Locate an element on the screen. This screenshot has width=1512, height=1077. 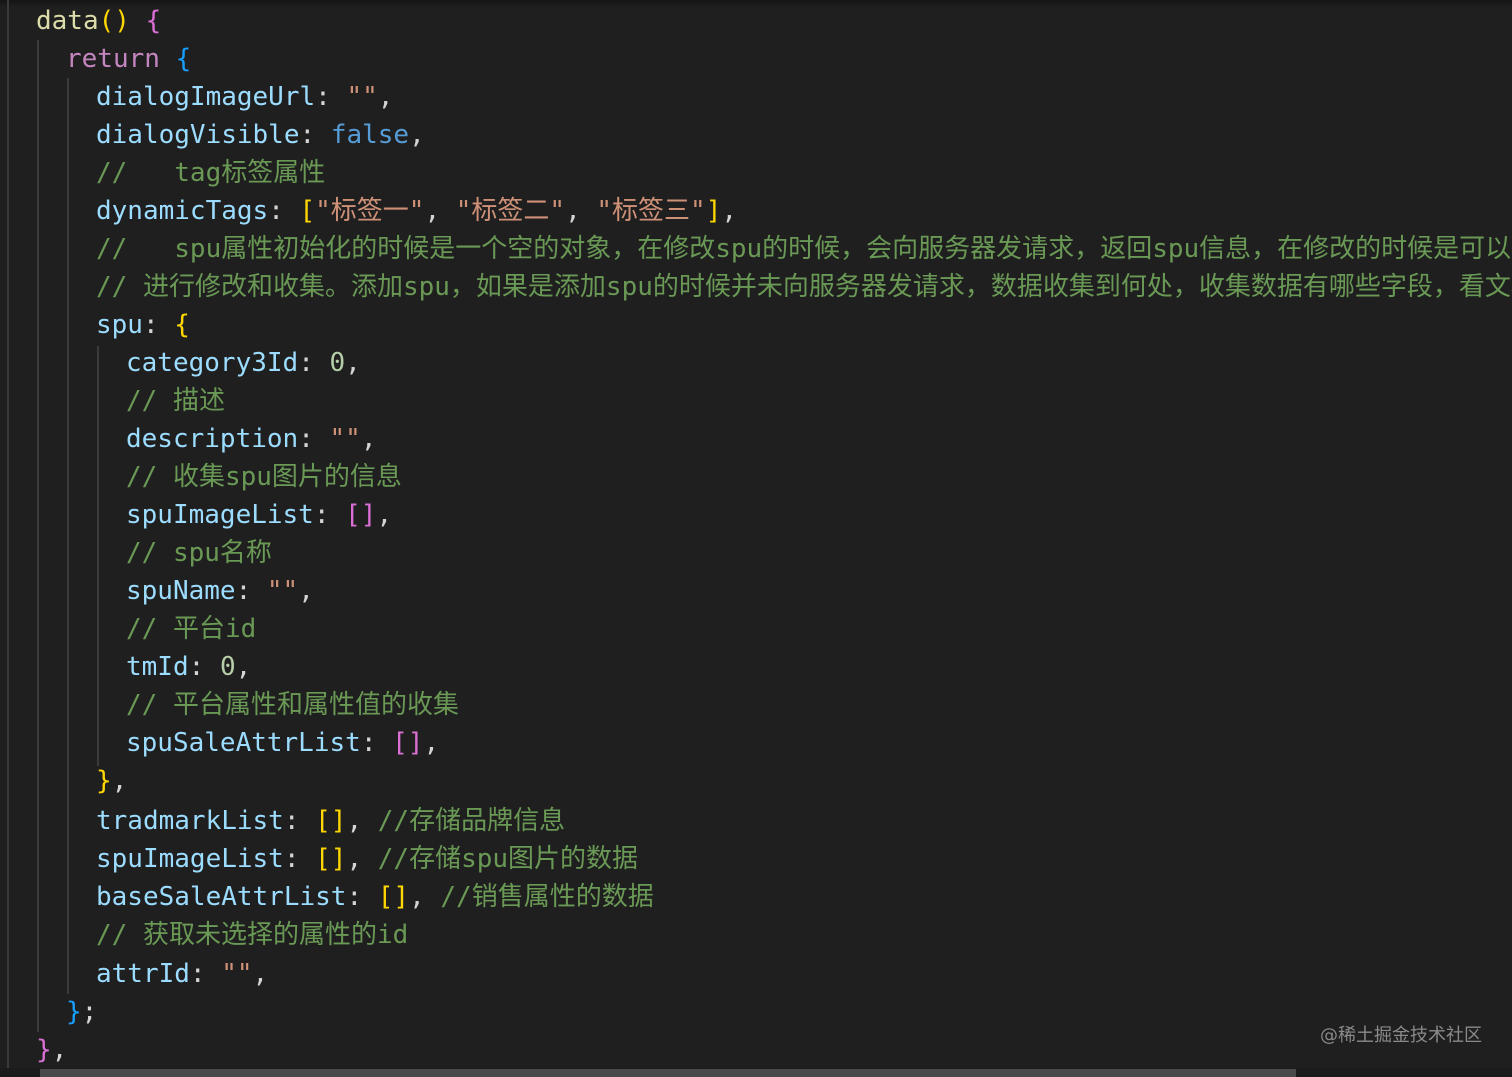
code-line: spuName: "", is located at coordinates (220, 591).